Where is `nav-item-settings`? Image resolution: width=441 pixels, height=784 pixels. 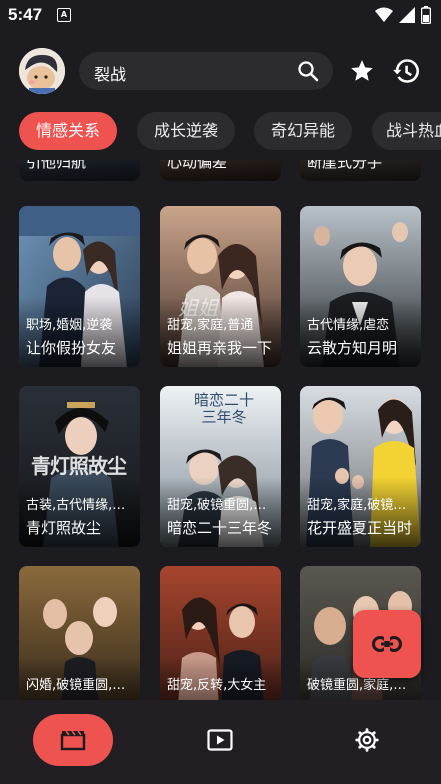 nav-item-settings is located at coordinates (367, 740).